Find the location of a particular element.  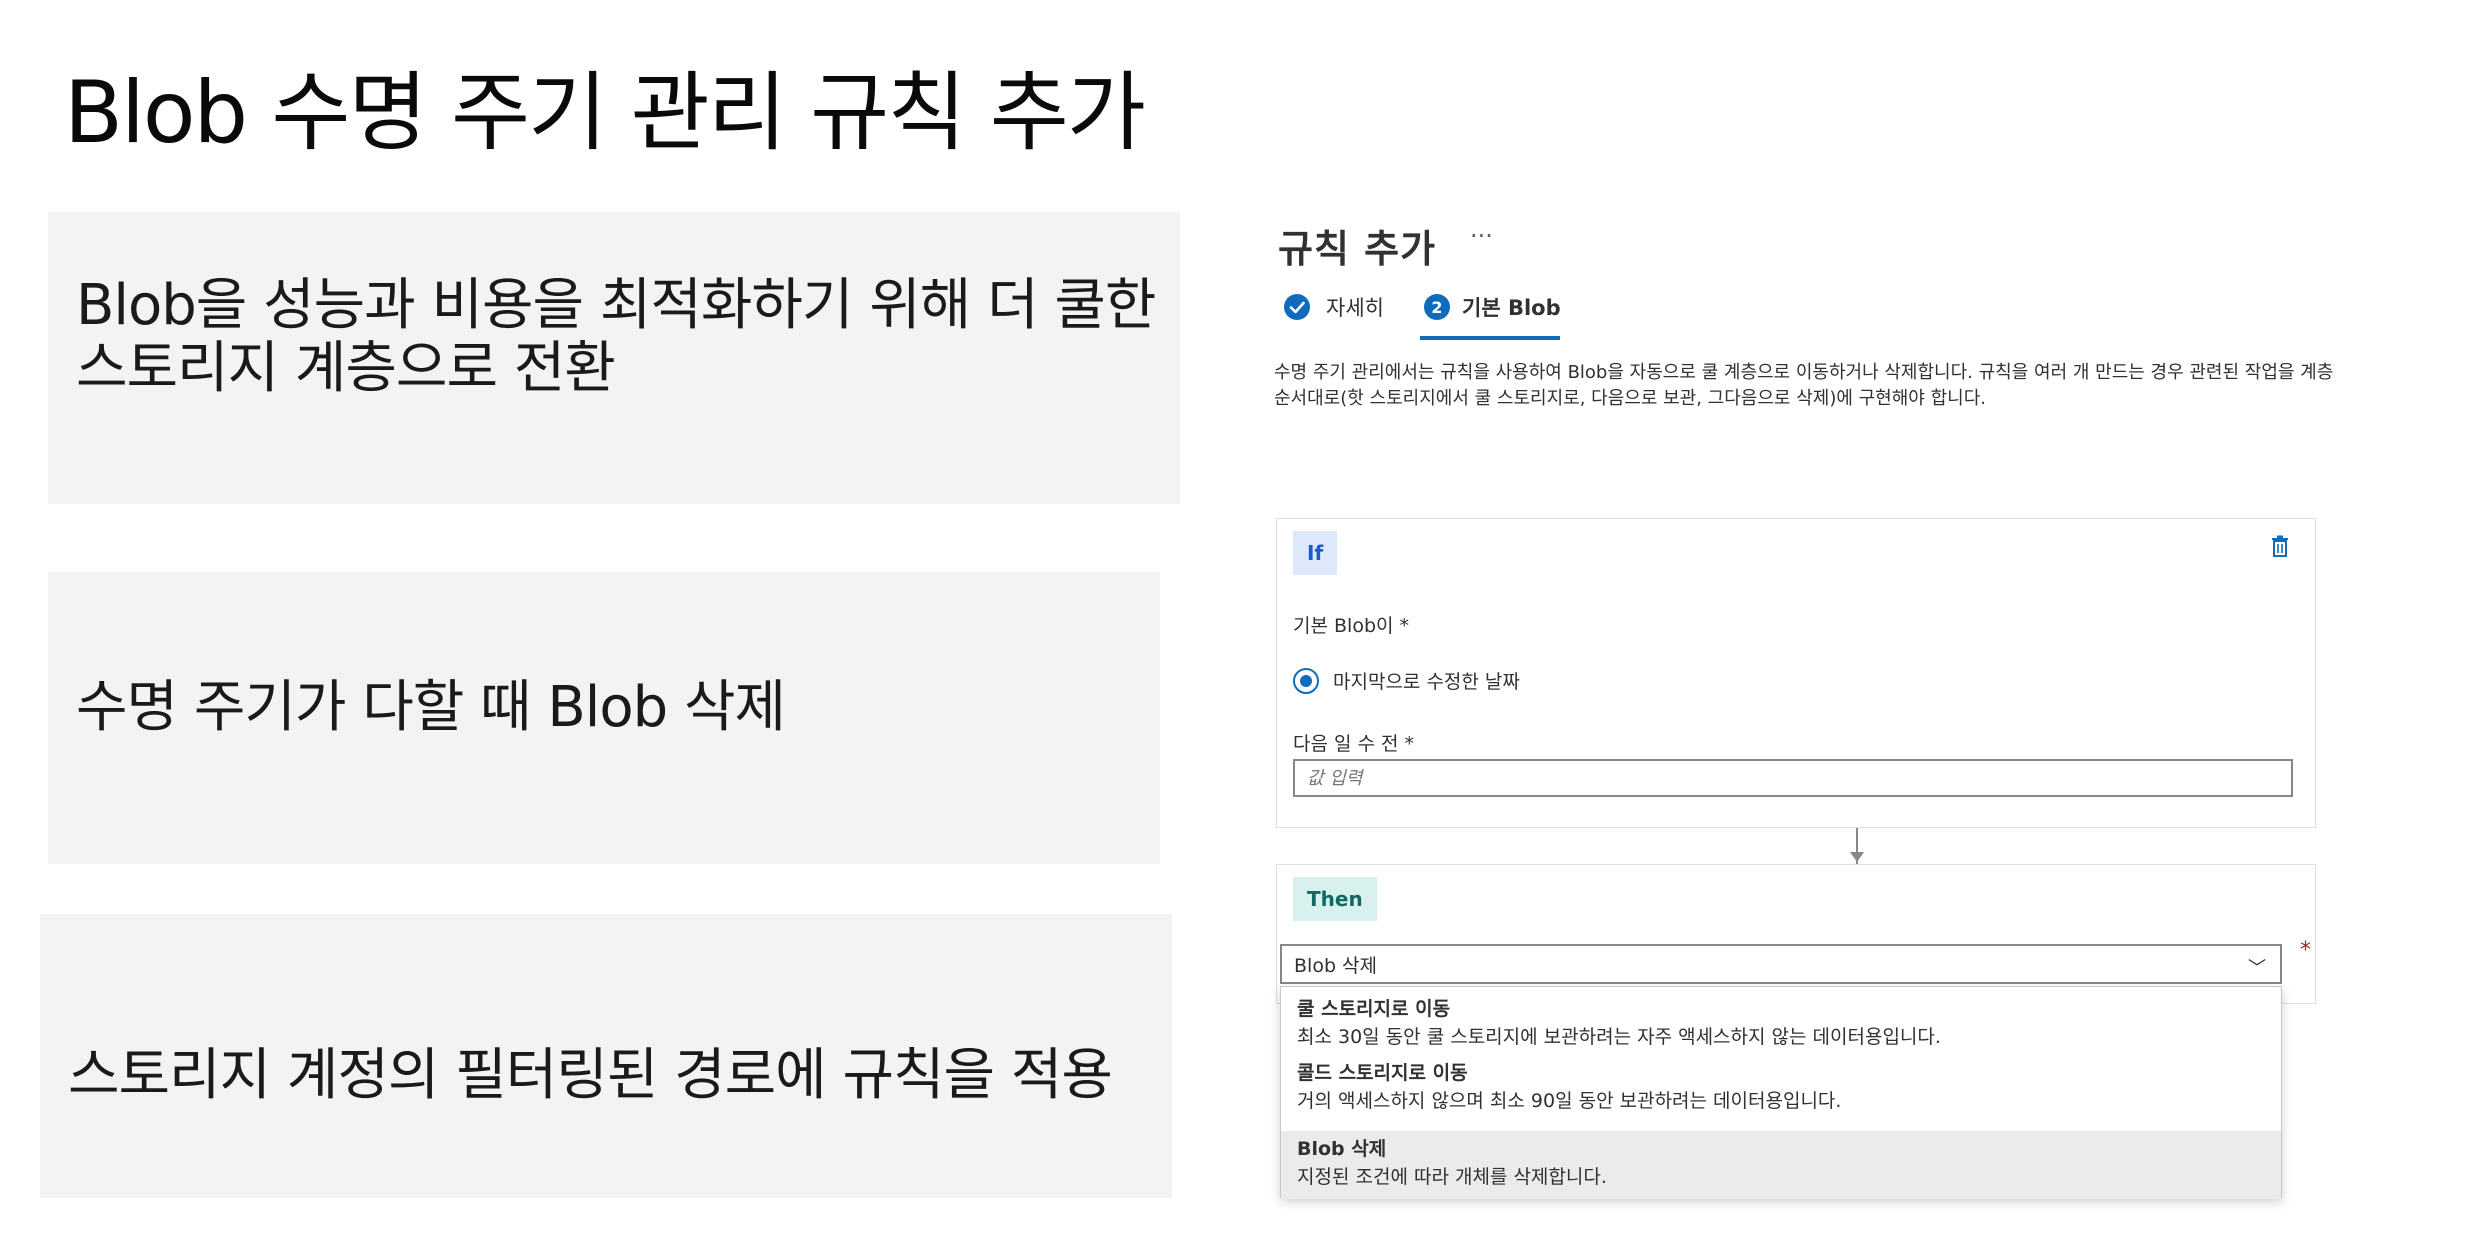

step-base-blob-label: 기본 Blob is located at coordinates (1511, 308).